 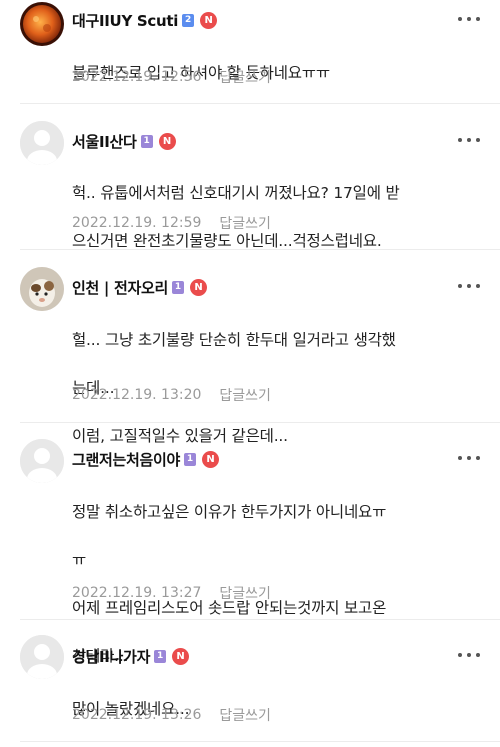 I want to click on nickname: 그랜저는처음이야, so click(x=126, y=459).